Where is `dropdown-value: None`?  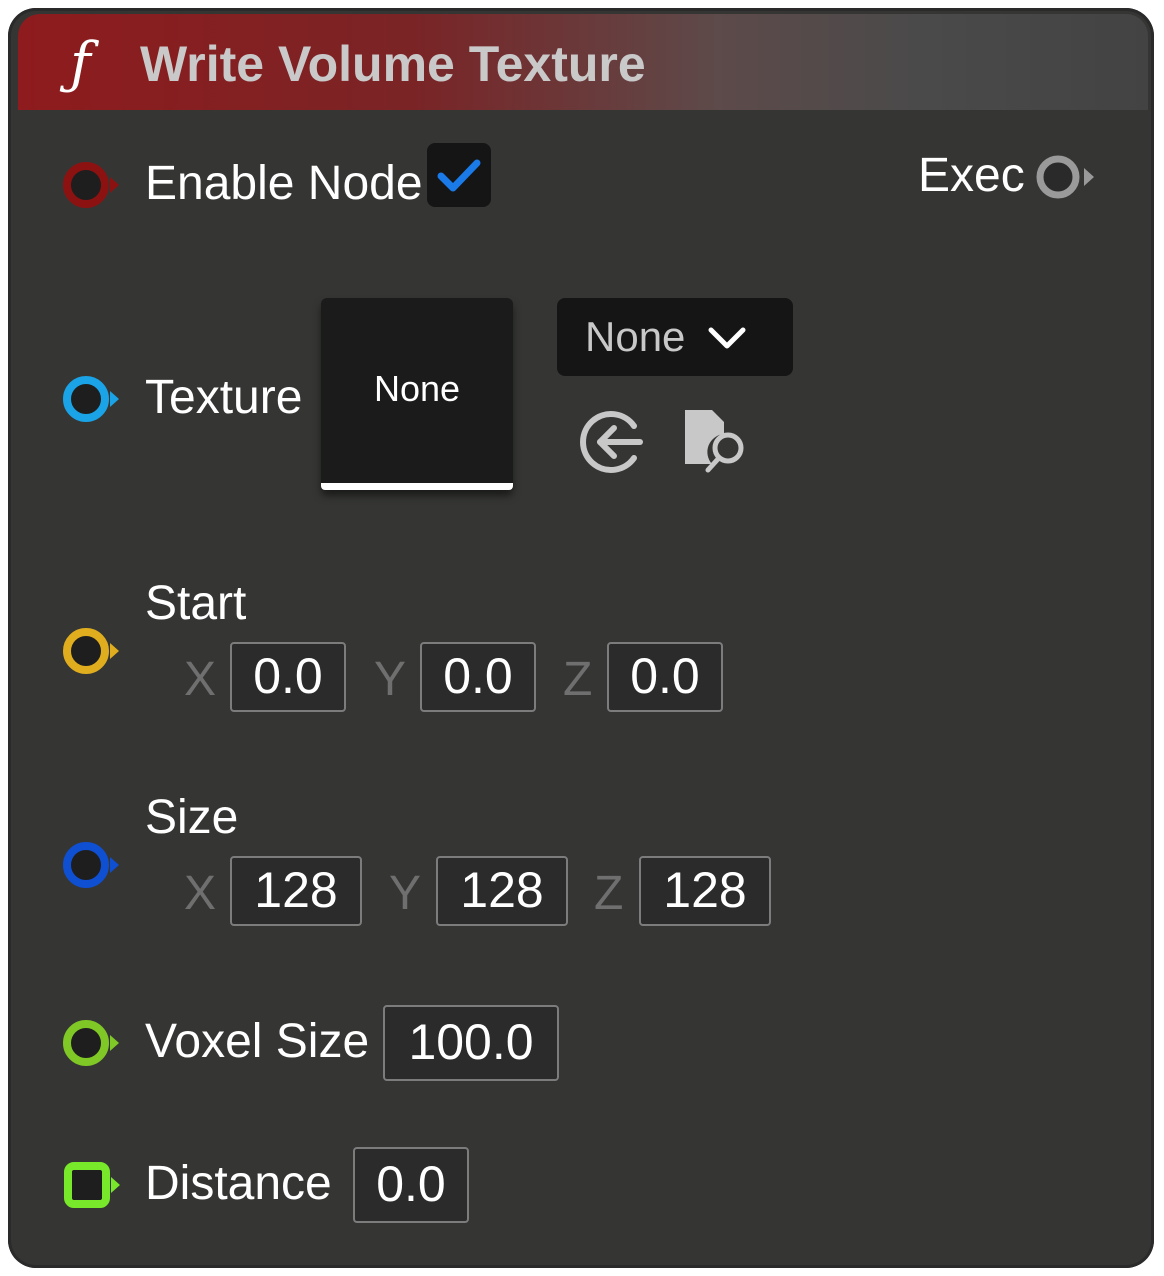
dropdown-value: None is located at coordinates (635, 336).